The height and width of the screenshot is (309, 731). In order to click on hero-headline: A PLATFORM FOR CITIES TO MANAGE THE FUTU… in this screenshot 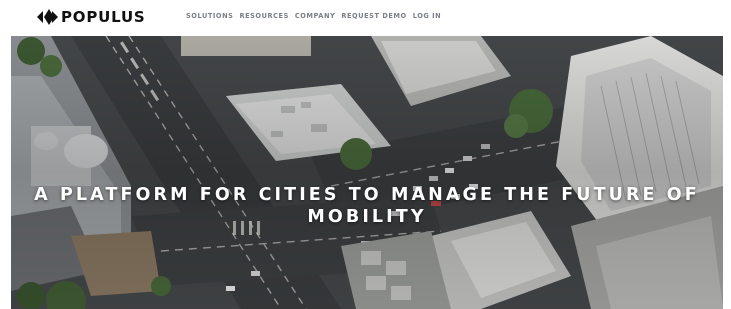, I will do `click(367, 206)`.